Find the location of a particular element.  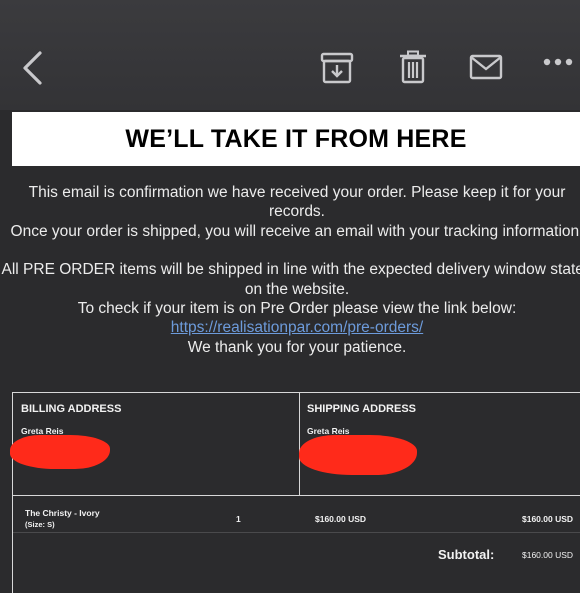

banner-heading: WE’LL TAKE IT FROM HERE is located at coordinates (296, 138).